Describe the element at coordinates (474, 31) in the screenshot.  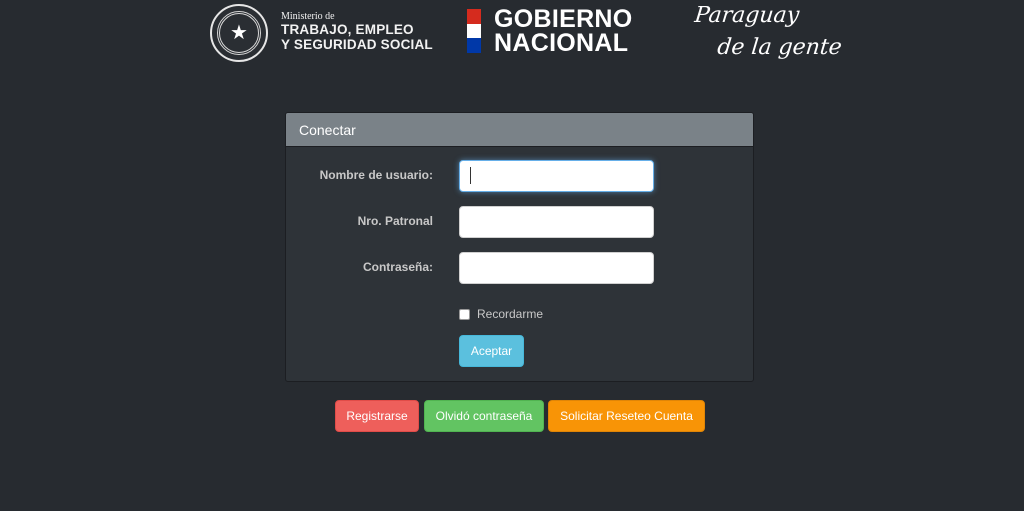
I see `paraguay-flag-icon` at that location.